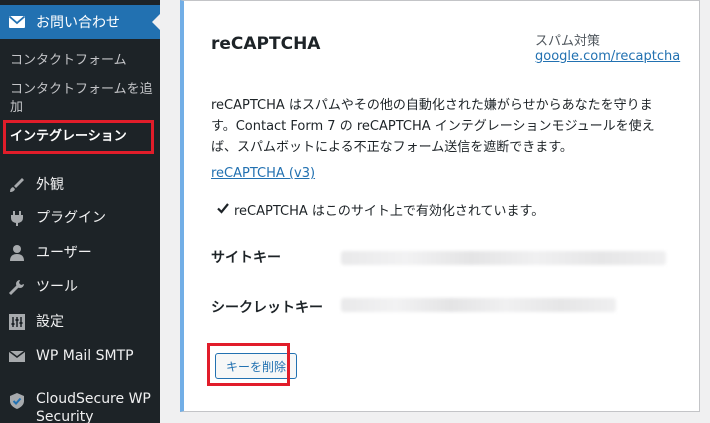  Describe the element at coordinates (82, 99) in the screenshot. I see `submenu-add-contact-form: コンタクトフォームを追加` at that location.